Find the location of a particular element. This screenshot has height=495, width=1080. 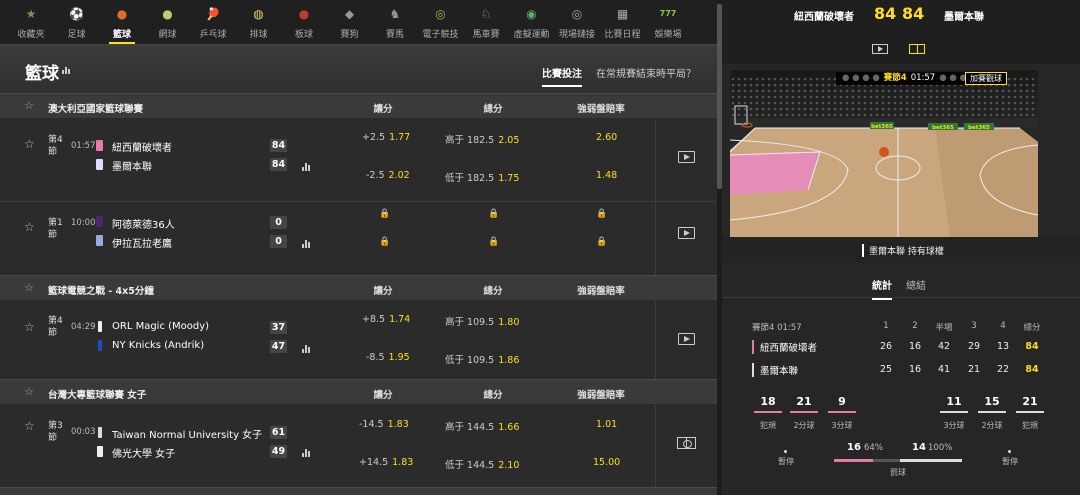

match-period: 第4 節 is located at coordinates (55, 327).